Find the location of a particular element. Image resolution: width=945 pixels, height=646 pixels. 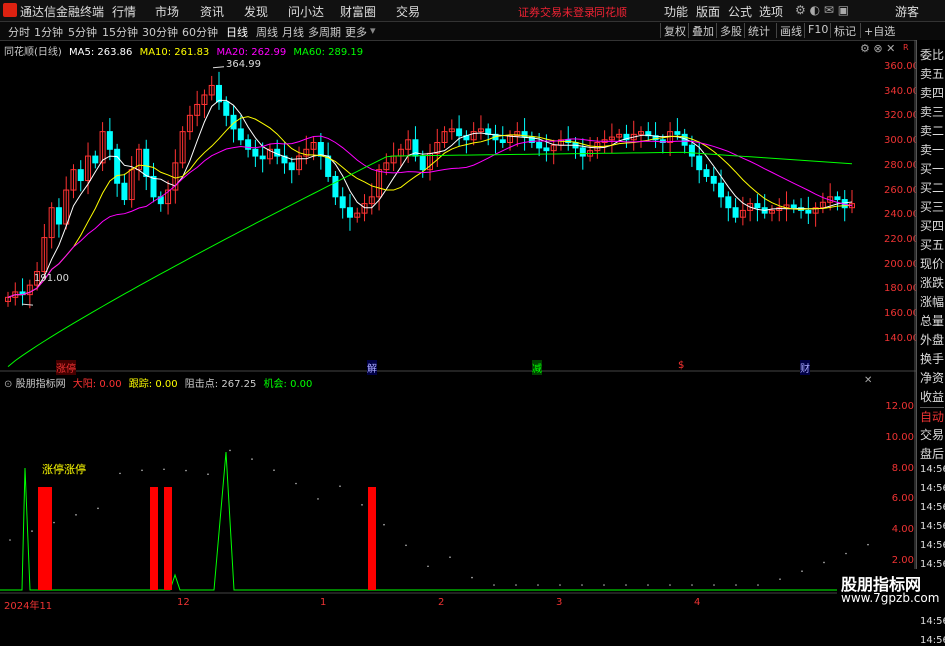

zhangting-label: 涨停涨停 is located at coordinates (64, 469).